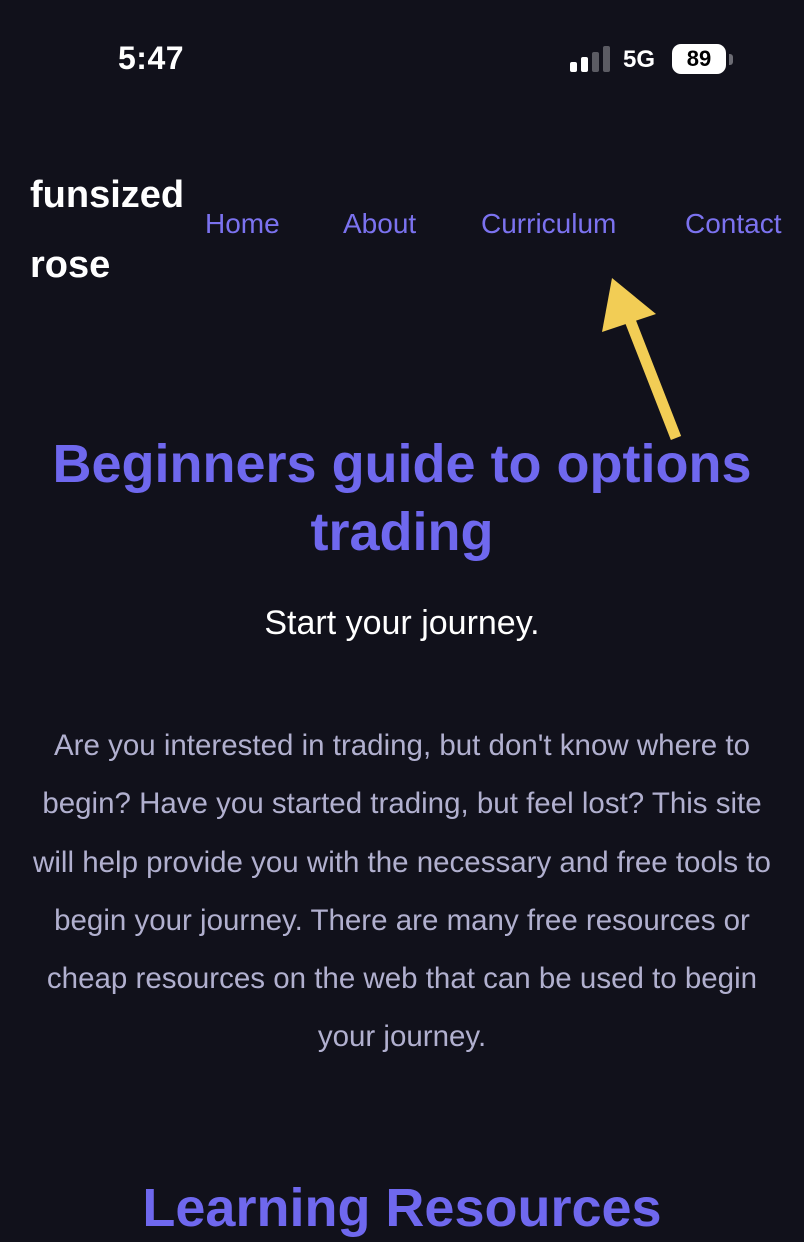 This screenshot has width=804, height=1242. Describe the element at coordinates (151, 58) in the screenshot. I see `status-time: 5:47` at that location.